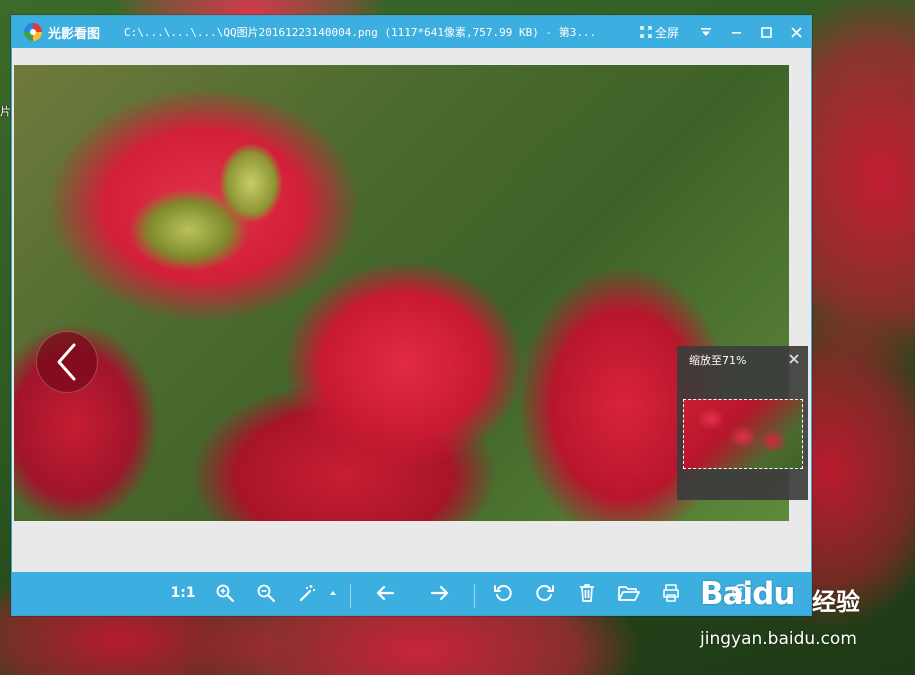 This screenshot has height=675, width=915. I want to click on menu-dropdown-button, so click(706, 32).